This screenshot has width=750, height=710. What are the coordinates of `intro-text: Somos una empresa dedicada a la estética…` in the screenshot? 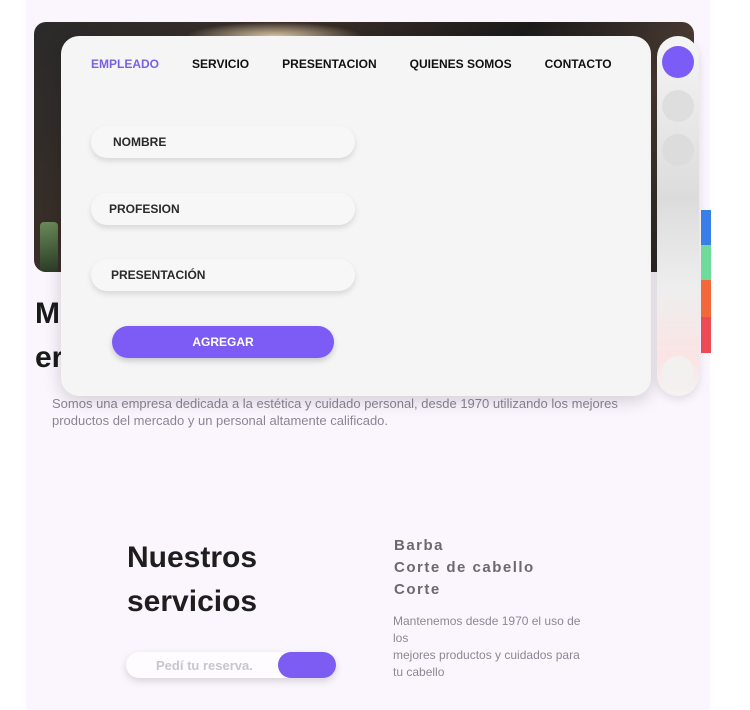 It's located at (335, 412).